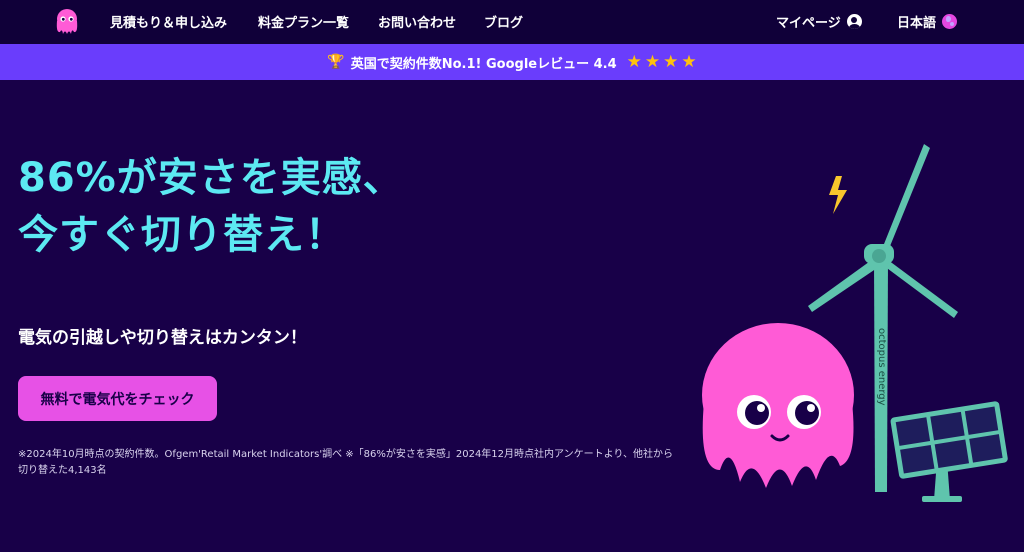 This screenshot has height=552, width=1024. Describe the element at coordinates (942, 499) in the screenshot. I see `solar-panel-base` at that location.